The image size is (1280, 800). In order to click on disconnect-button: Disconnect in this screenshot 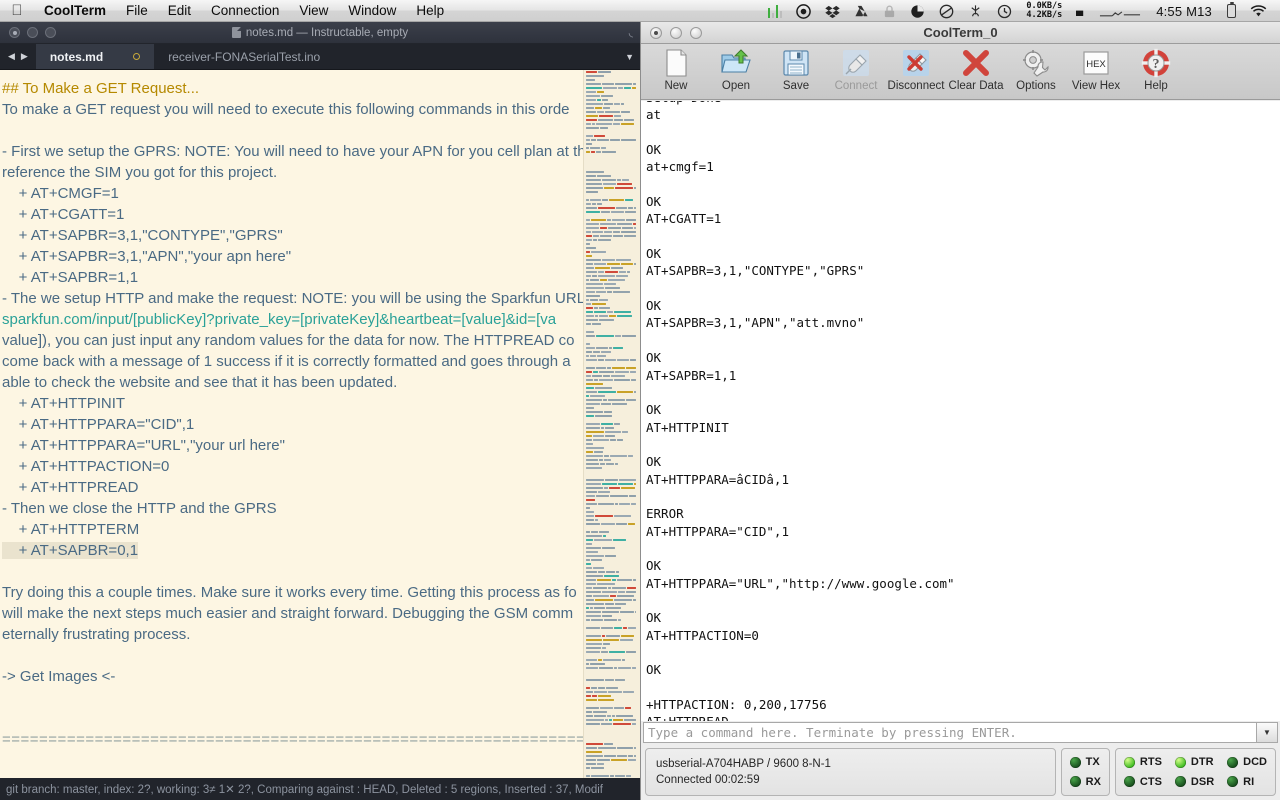, I will do `click(916, 69)`.